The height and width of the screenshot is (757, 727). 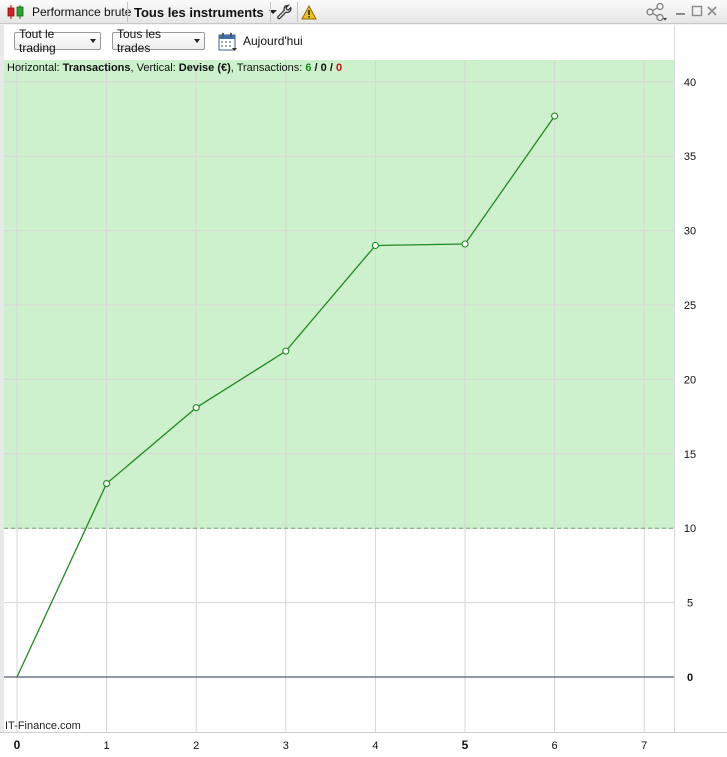 I want to click on trades-filter-label: Tous les trades, so click(x=139, y=41).